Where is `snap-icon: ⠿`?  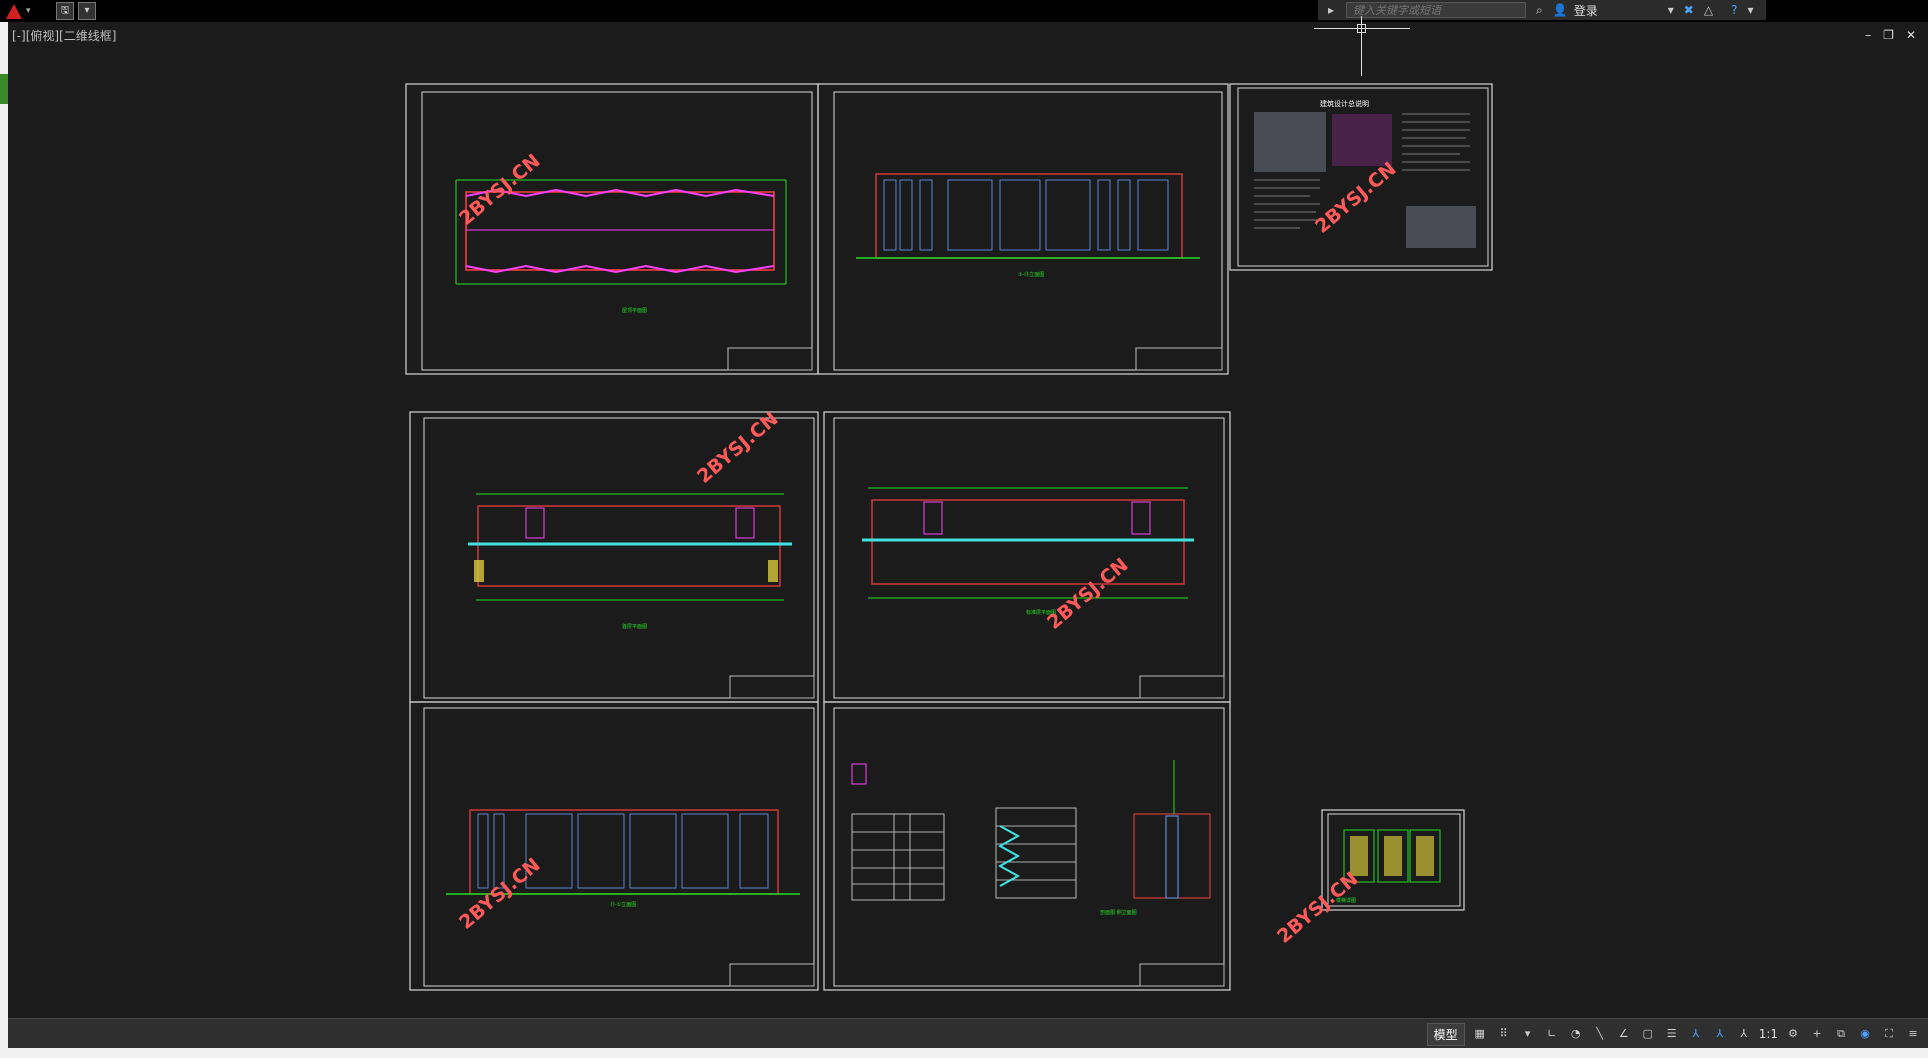 snap-icon: ⠿ is located at coordinates (1504, 1034).